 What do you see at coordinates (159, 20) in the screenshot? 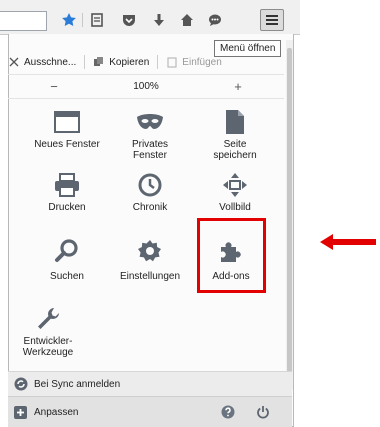
I see `download-icon` at bounding box center [159, 20].